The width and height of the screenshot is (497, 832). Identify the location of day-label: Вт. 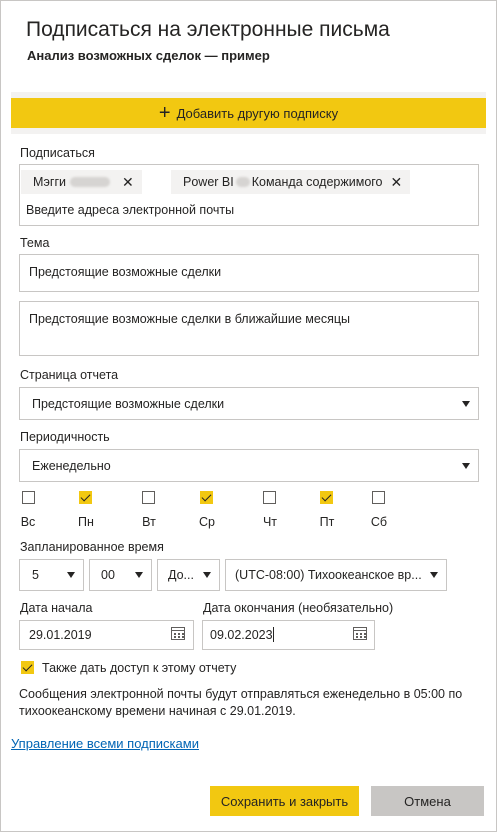
(149, 522).